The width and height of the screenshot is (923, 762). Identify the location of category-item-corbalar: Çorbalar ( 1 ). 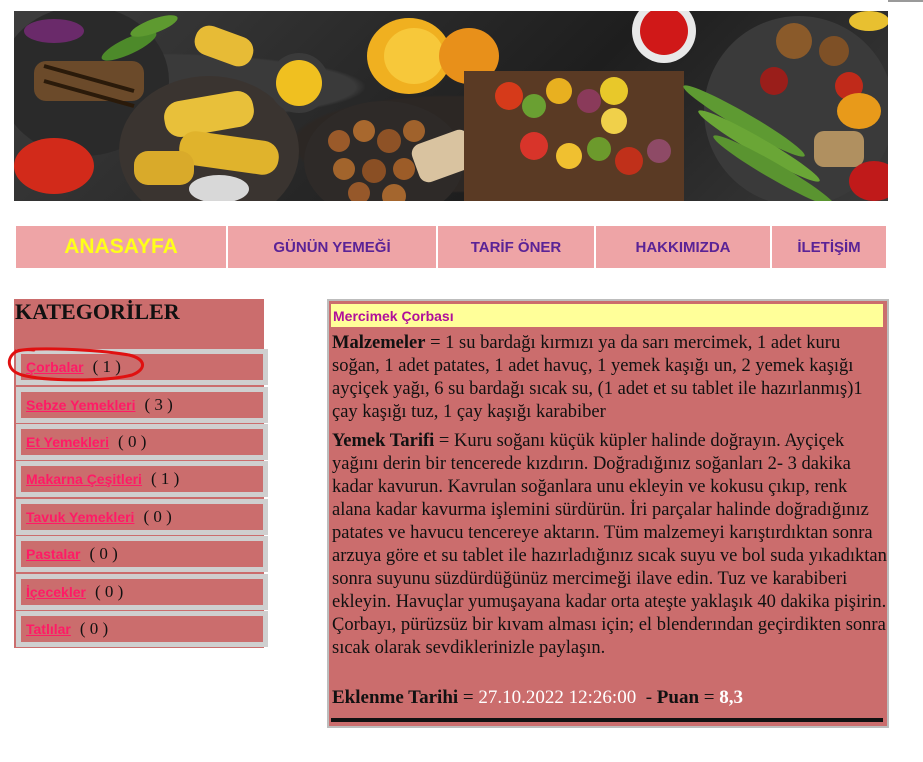
(142, 367).